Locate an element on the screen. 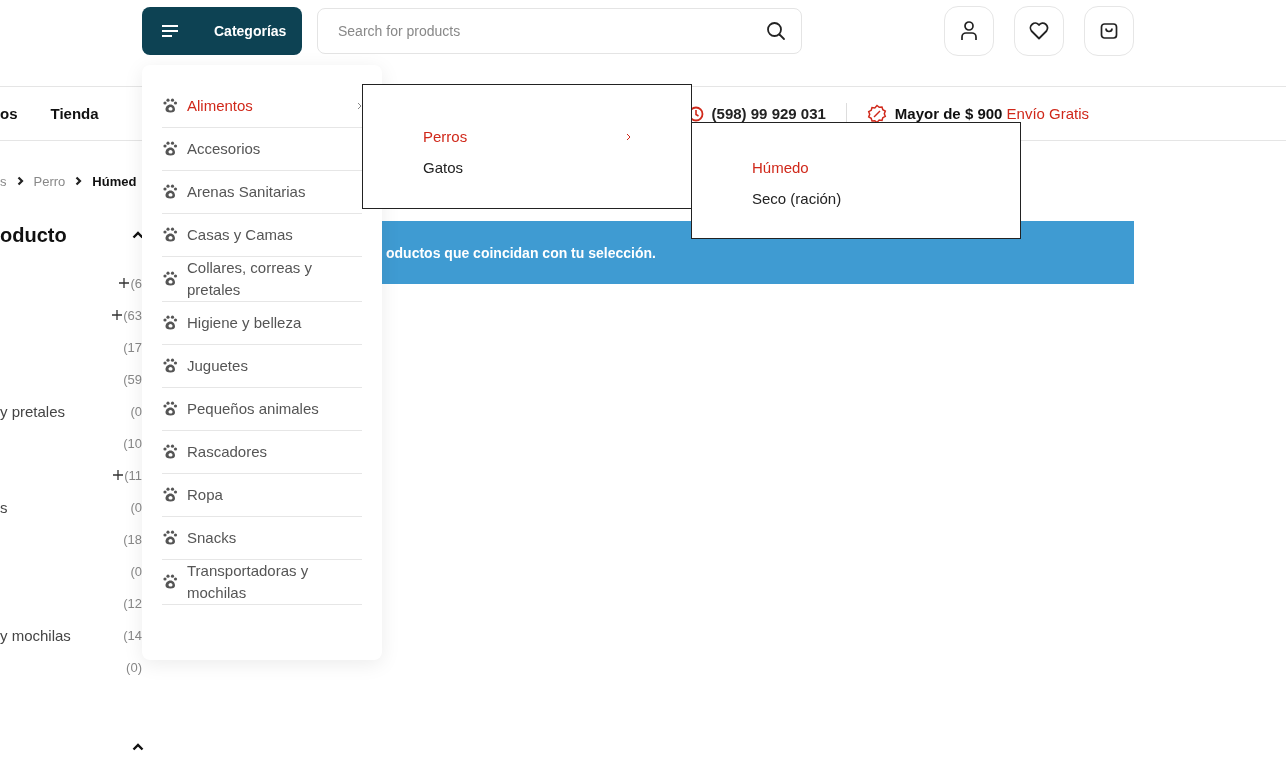 The height and width of the screenshot is (781, 1286). breadcrumb-link: Perro is located at coordinates (49, 181).